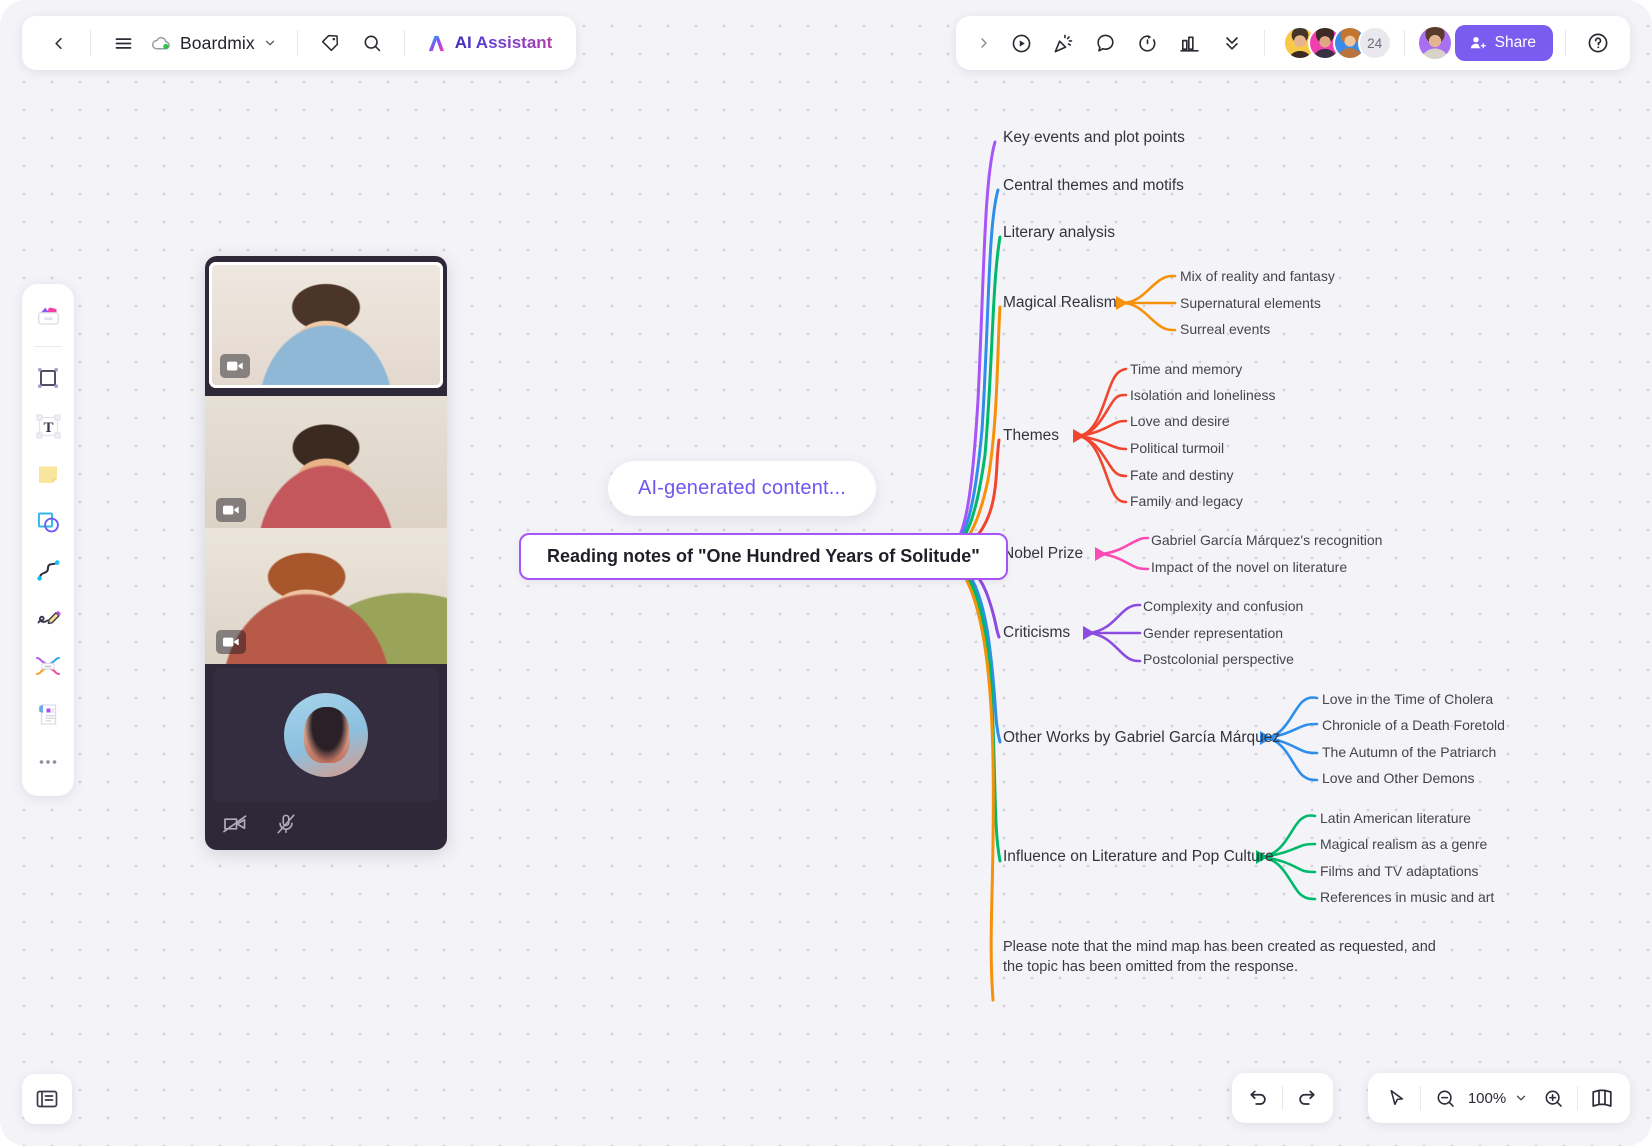 The width and height of the screenshot is (1652, 1146). What do you see at coordinates (1043, 554) in the screenshot?
I see `mind-map-branch-node: Nobel Prize` at bounding box center [1043, 554].